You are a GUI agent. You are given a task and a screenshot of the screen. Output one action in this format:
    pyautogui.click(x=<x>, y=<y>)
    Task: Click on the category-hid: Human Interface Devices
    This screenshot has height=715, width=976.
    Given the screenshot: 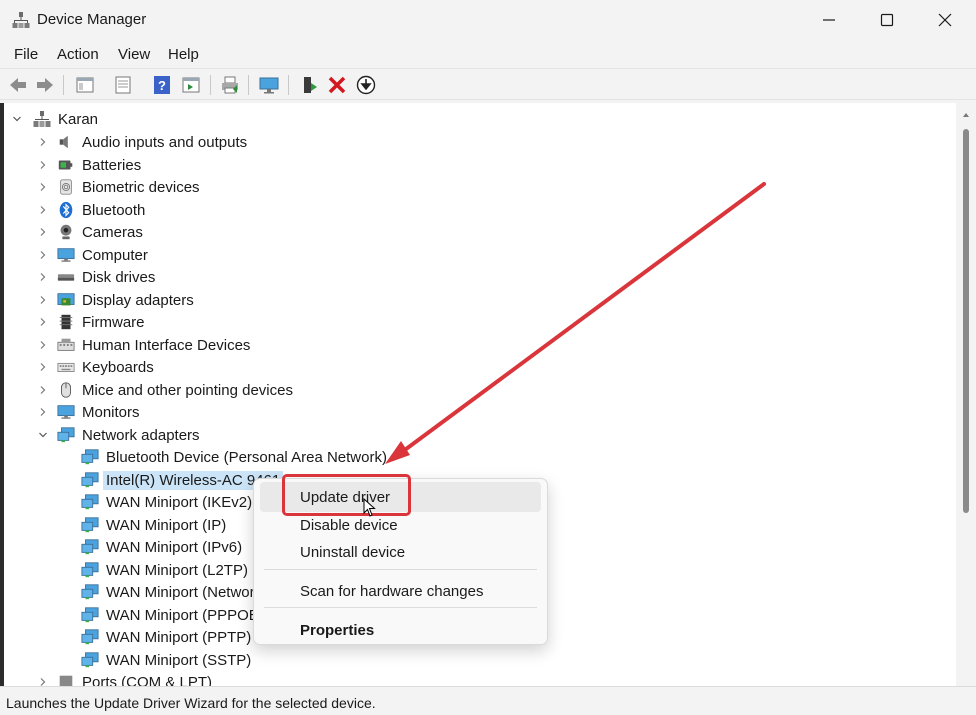 What is the action you would take?
    pyautogui.click(x=144, y=345)
    